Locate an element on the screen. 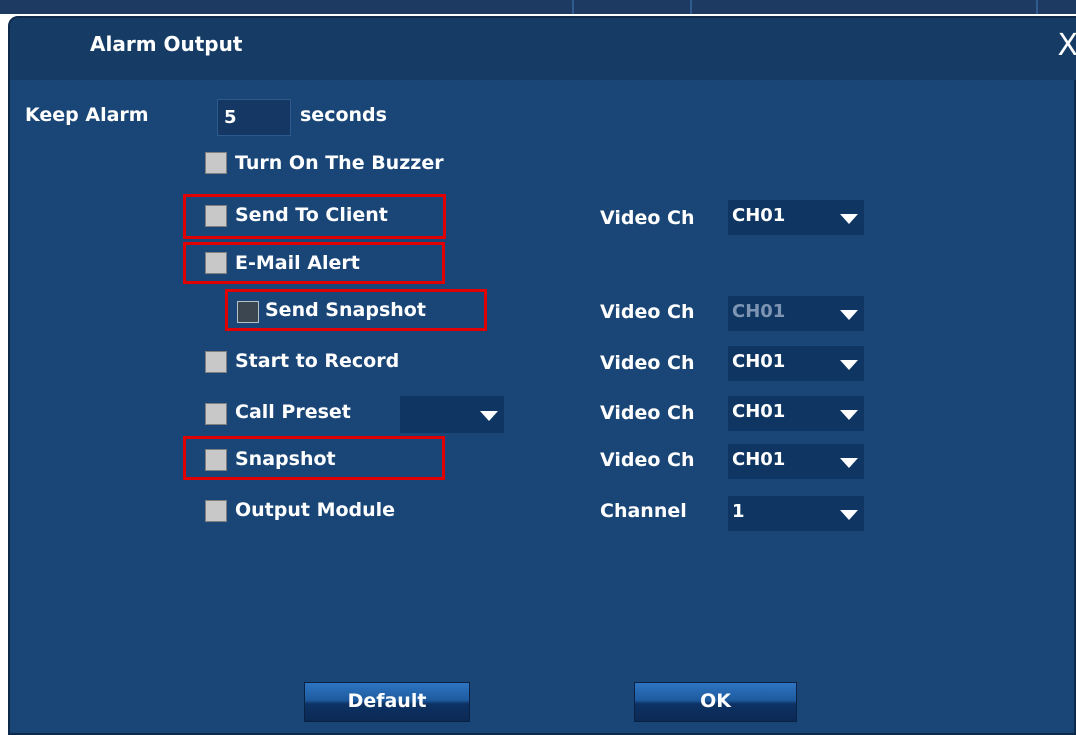  call-preset-channel-select: CH01 is located at coordinates (796, 413).